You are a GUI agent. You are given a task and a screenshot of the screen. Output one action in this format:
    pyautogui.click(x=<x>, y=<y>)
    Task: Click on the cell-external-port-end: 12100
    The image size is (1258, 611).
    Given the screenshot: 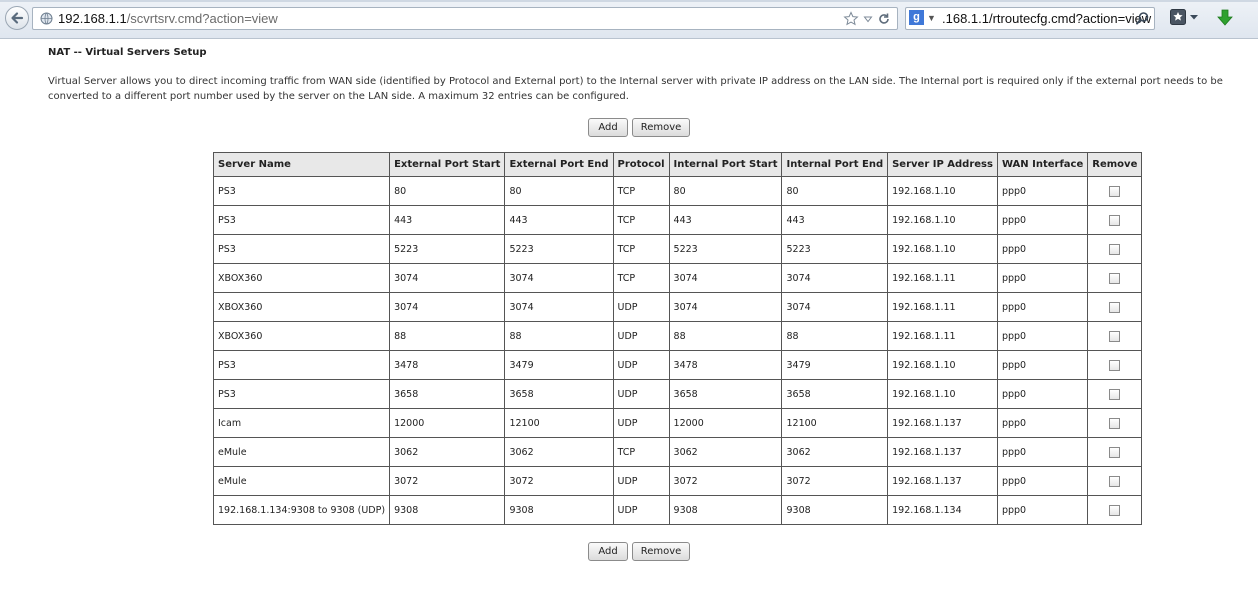 What is the action you would take?
    pyautogui.click(x=559, y=423)
    